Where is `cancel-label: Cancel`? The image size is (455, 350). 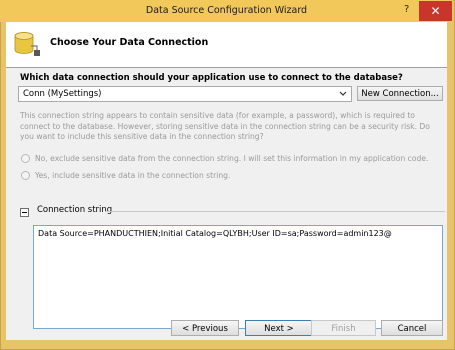 cancel-label: Cancel is located at coordinates (412, 329).